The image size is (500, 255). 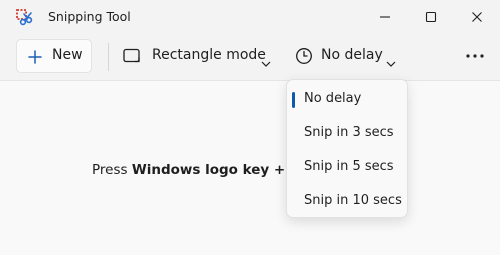 I want to click on snip-mode-label: Rectangle mode, so click(x=209, y=55).